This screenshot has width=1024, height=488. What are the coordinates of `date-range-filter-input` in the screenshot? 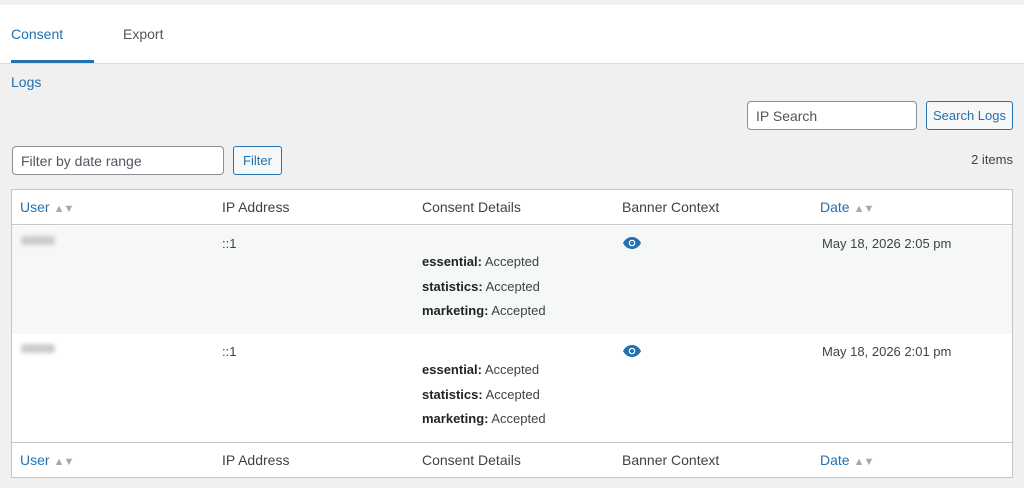 It's located at (118, 160).